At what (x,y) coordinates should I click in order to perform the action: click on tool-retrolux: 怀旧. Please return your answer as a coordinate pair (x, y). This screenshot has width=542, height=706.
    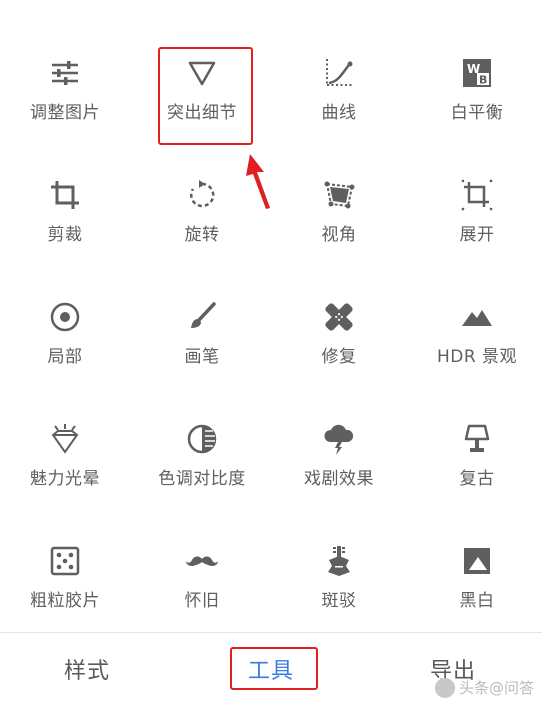
    Looking at the image, I should click on (202, 583).